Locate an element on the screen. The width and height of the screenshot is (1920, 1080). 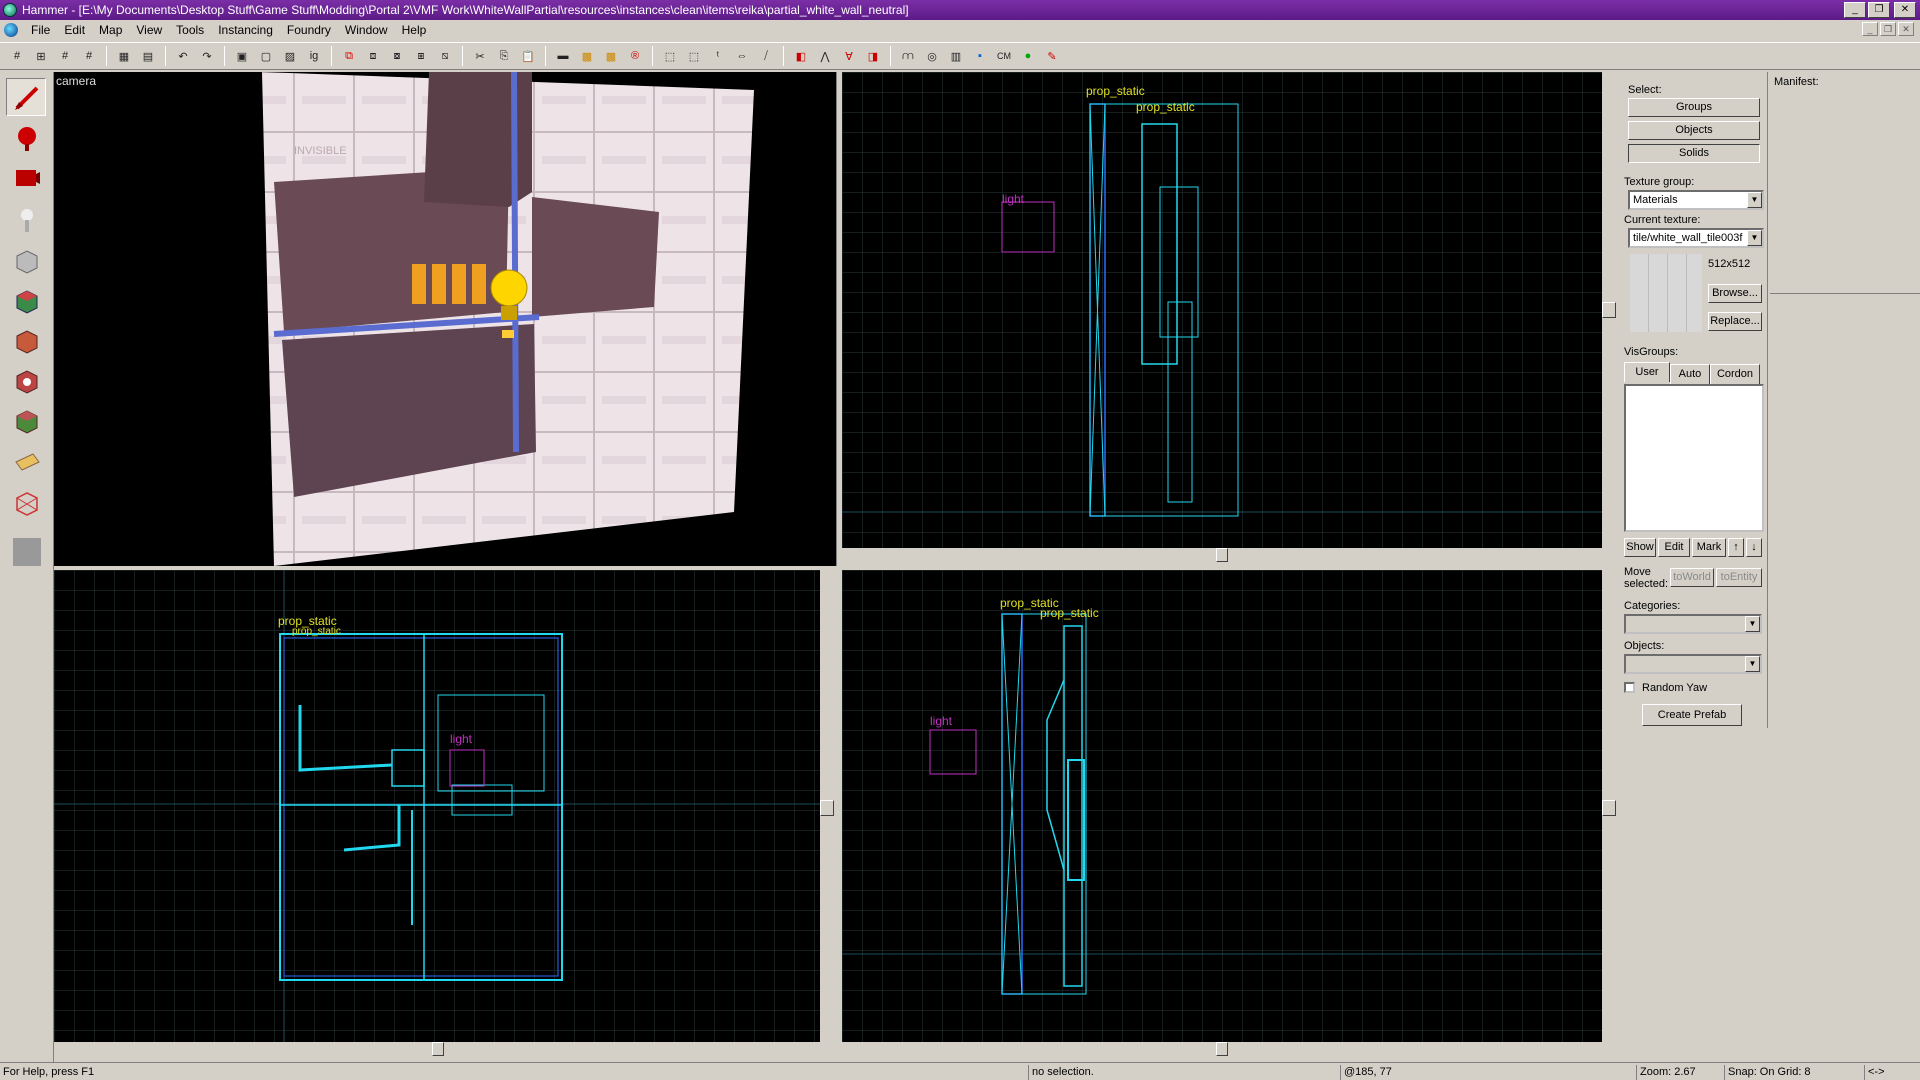
radius-culling-icon: ® is located at coordinates (635, 56).